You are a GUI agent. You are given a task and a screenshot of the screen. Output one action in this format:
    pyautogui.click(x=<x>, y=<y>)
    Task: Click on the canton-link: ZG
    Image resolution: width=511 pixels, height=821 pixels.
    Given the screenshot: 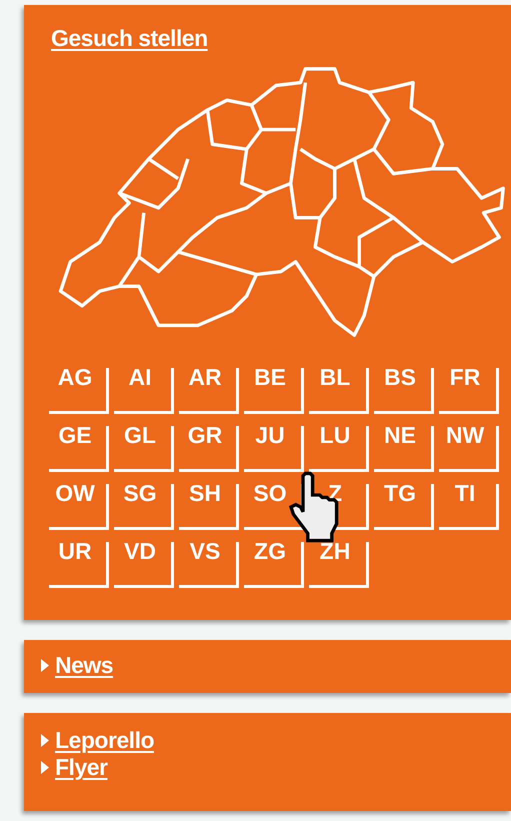 What is the action you would take?
    pyautogui.click(x=274, y=561)
    